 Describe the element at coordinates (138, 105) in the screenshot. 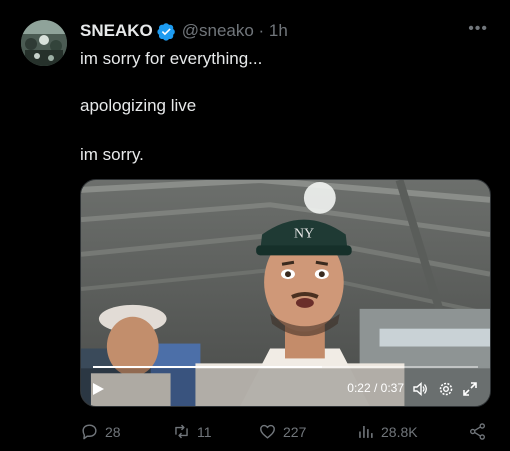

I see `tweet-text-line: apologizing live` at that location.